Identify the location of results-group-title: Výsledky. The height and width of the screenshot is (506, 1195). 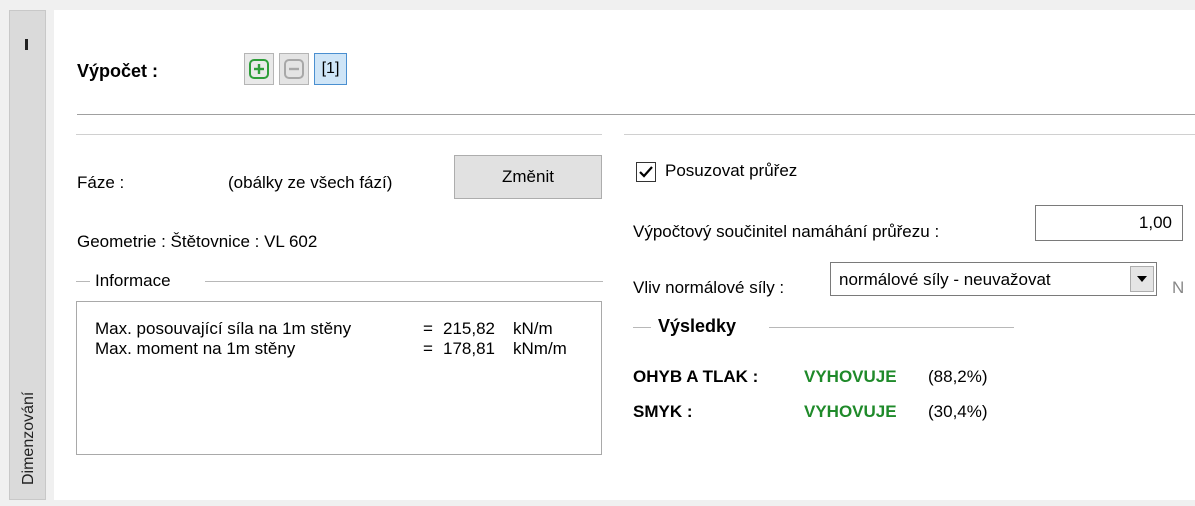
(697, 326).